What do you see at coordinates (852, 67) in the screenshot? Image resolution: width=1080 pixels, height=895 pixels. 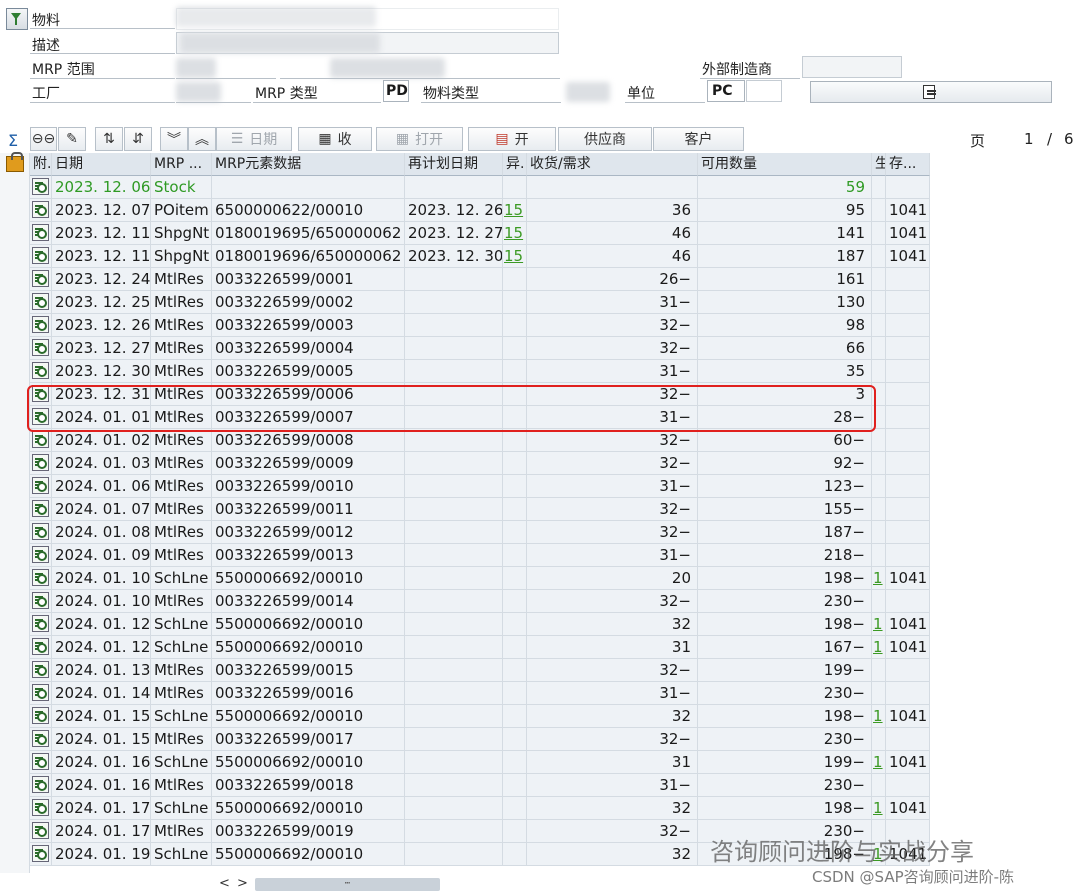 I see `ext-manufacturer-field` at bounding box center [852, 67].